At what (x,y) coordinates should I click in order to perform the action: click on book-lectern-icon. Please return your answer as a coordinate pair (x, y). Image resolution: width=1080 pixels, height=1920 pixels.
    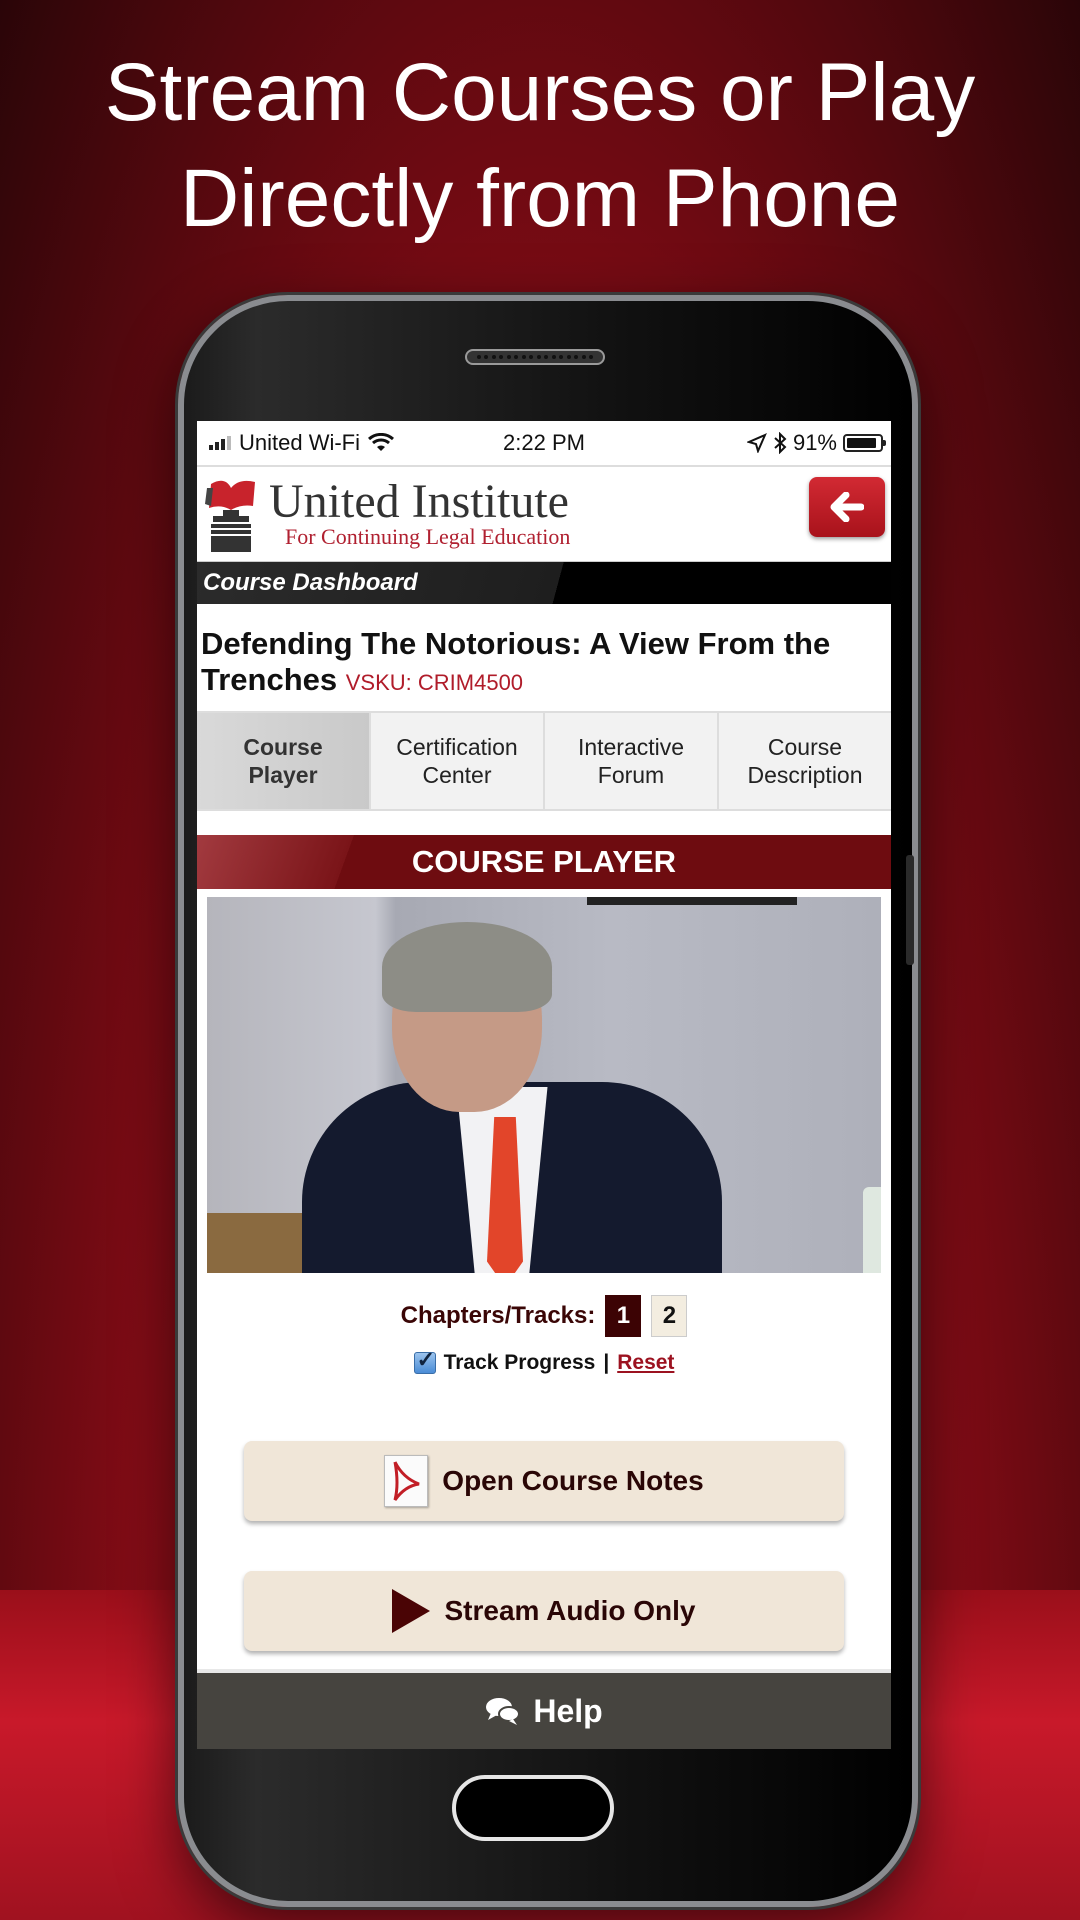
    Looking at the image, I should click on (230, 516).